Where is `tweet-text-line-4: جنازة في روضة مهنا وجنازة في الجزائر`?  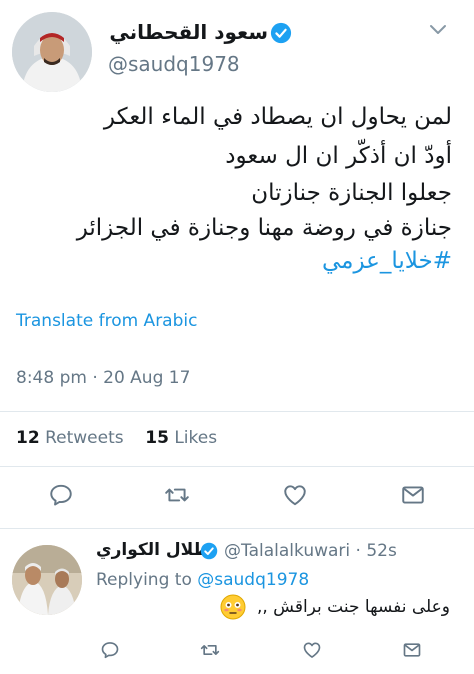 tweet-text-line-4: جنازة في روضة مهنا وجنازة في الجزائر is located at coordinates (264, 228).